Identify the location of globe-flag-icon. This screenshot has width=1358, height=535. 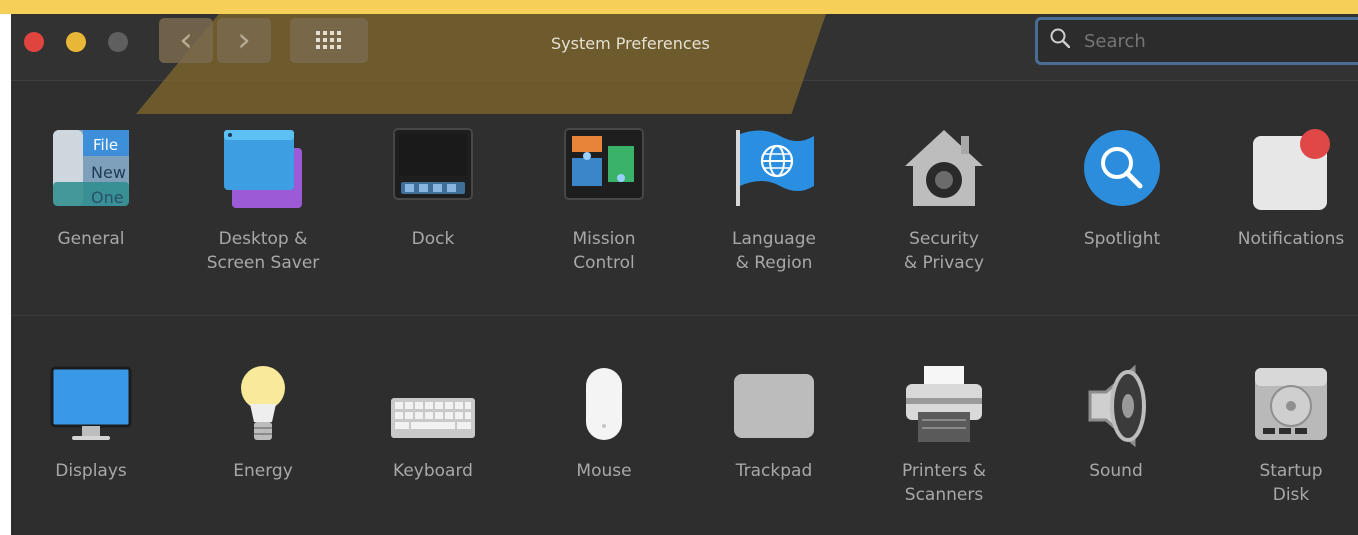
(775, 168).